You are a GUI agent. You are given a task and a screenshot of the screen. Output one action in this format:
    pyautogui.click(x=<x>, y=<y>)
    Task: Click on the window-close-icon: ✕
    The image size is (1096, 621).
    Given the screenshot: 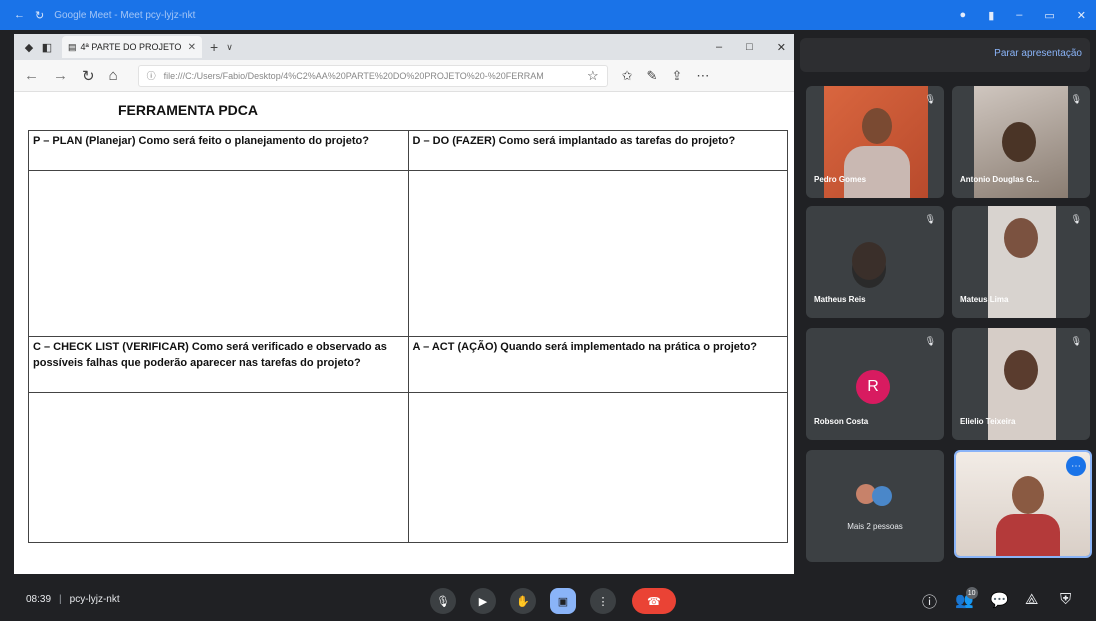 What is the action you would take?
    pyautogui.click(x=781, y=47)
    